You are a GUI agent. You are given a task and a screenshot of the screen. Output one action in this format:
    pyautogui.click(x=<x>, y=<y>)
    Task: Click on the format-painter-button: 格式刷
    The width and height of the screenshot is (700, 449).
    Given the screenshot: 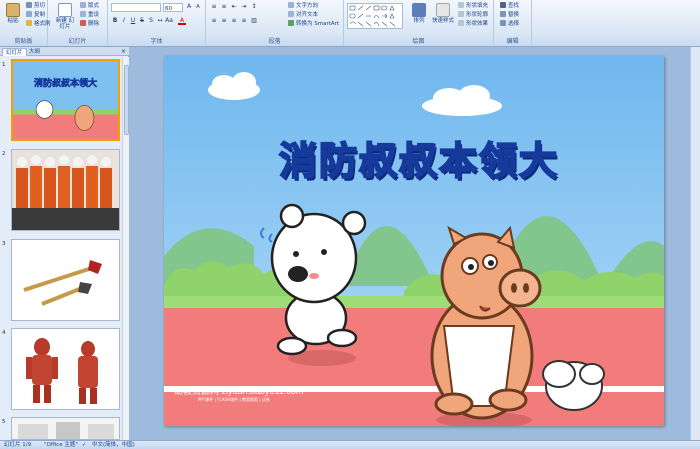 What is the action you would take?
    pyautogui.click(x=38, y=24)
    